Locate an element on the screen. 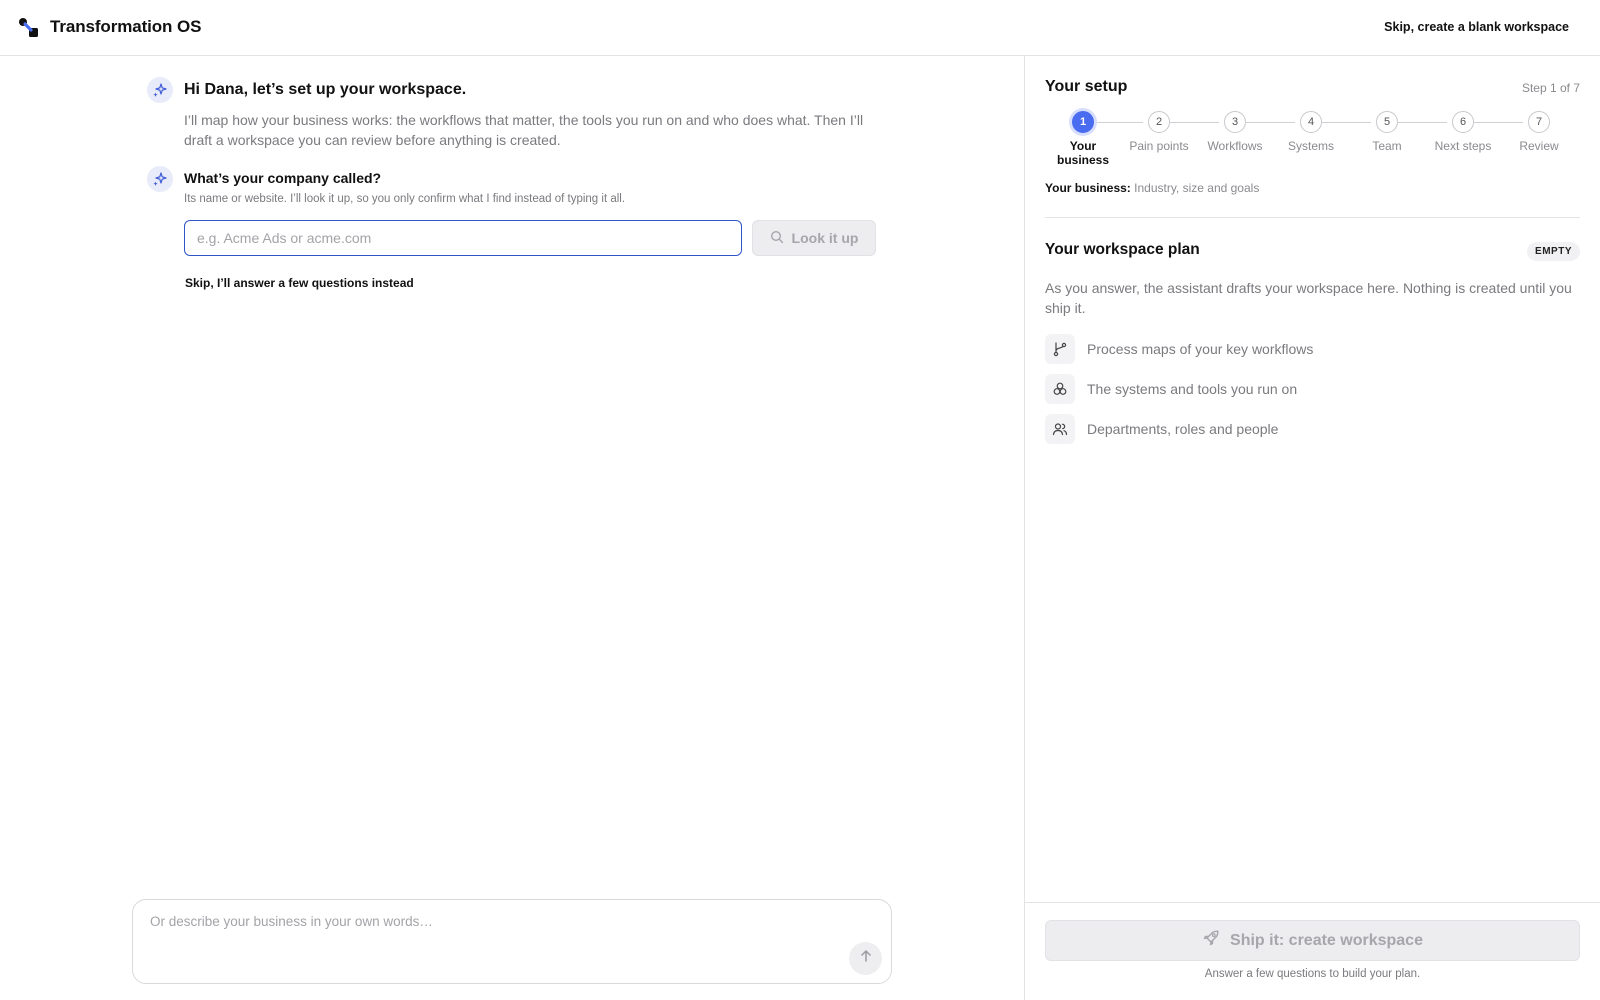 This screenshot has height=1000, width=1600. step-team: 5 Team is located at coordinates (1387, 132).